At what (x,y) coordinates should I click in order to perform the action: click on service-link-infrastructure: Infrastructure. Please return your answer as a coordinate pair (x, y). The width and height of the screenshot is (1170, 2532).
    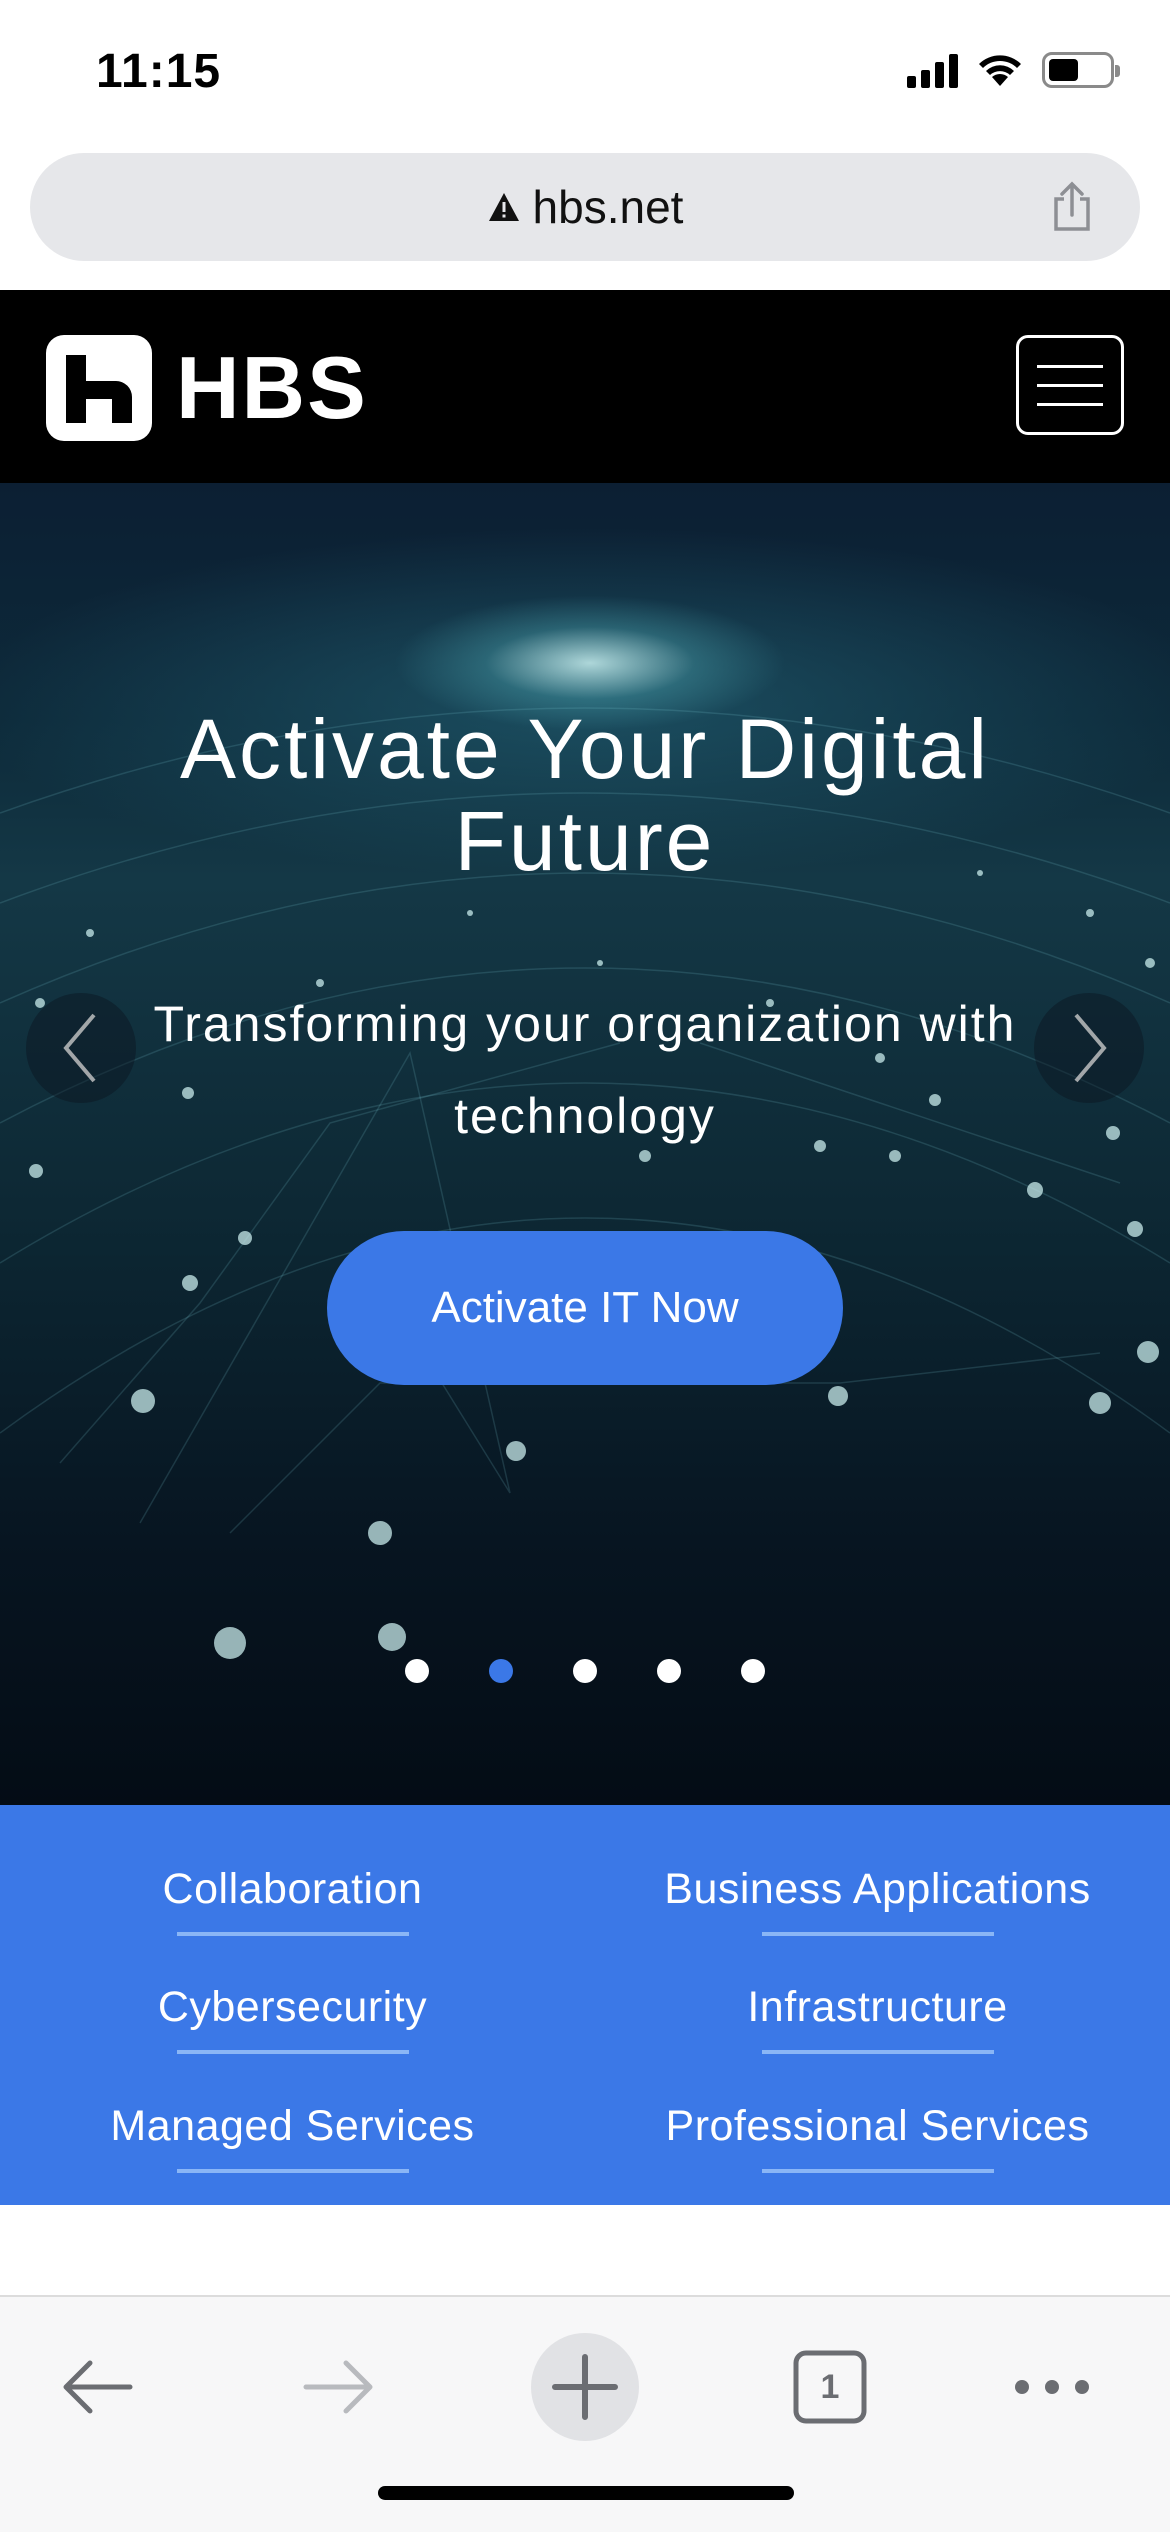
    Looking at the image, I should click on (877, 2007).